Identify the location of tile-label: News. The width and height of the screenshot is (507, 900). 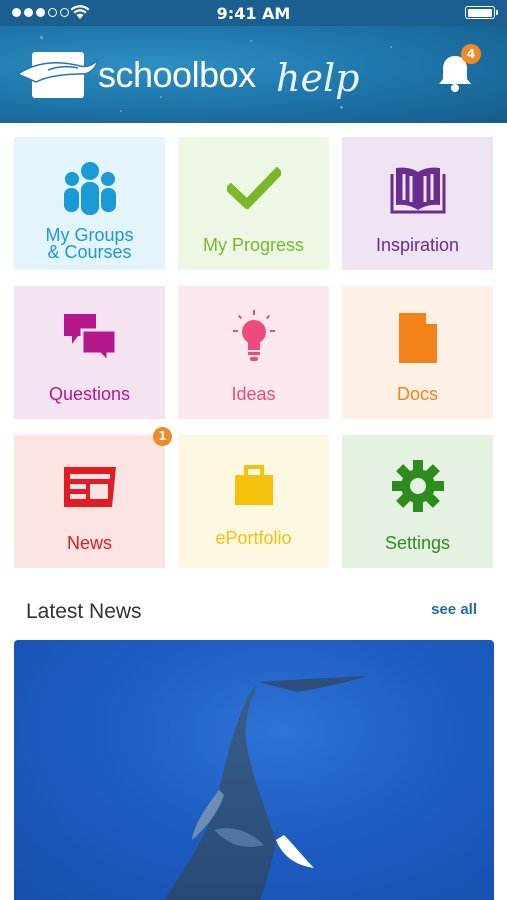
(89, 543).